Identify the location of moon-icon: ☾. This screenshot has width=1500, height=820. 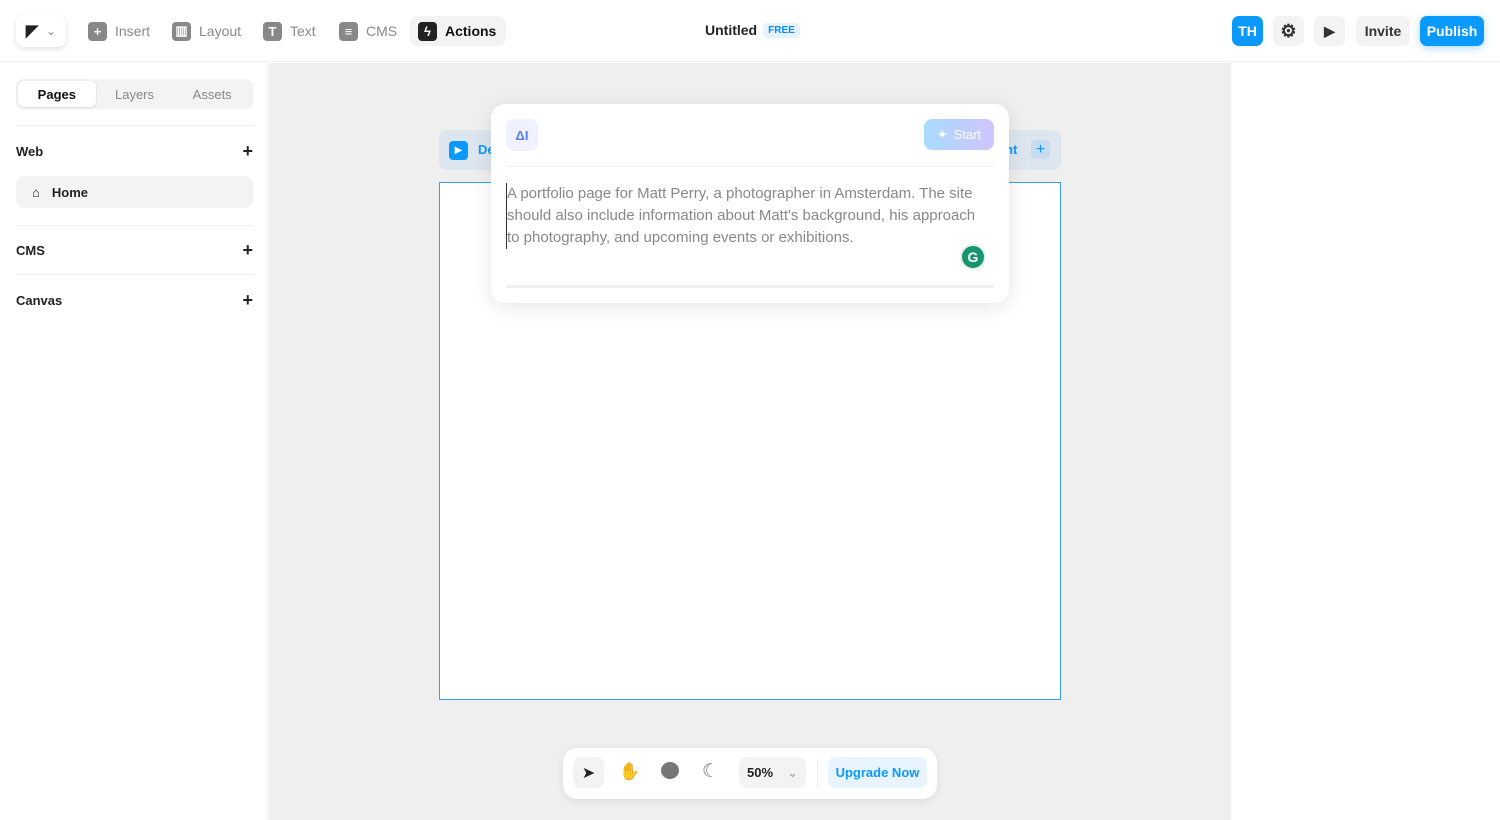
(710, 771).